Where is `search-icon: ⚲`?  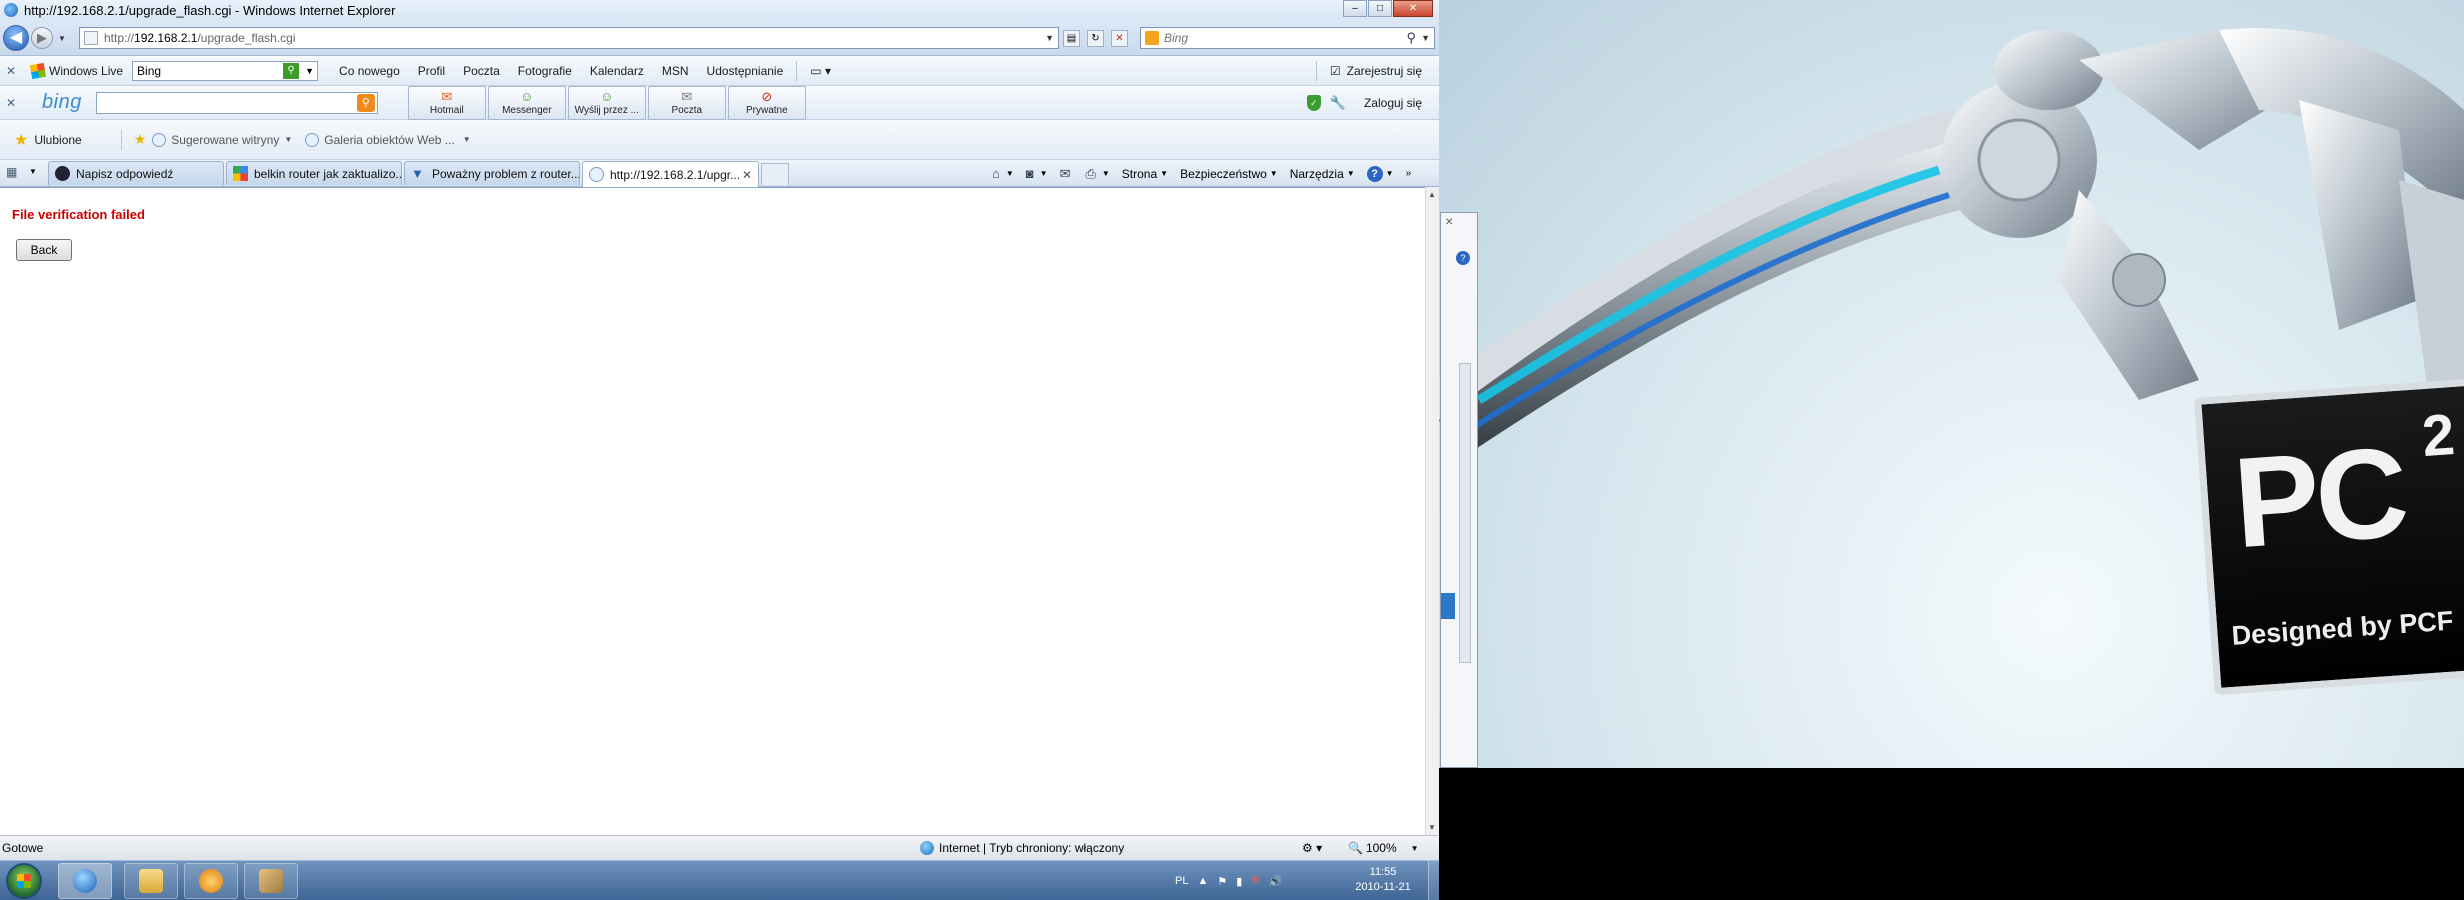 search-icon: ⚲ is located at coordinates (1411, 38).